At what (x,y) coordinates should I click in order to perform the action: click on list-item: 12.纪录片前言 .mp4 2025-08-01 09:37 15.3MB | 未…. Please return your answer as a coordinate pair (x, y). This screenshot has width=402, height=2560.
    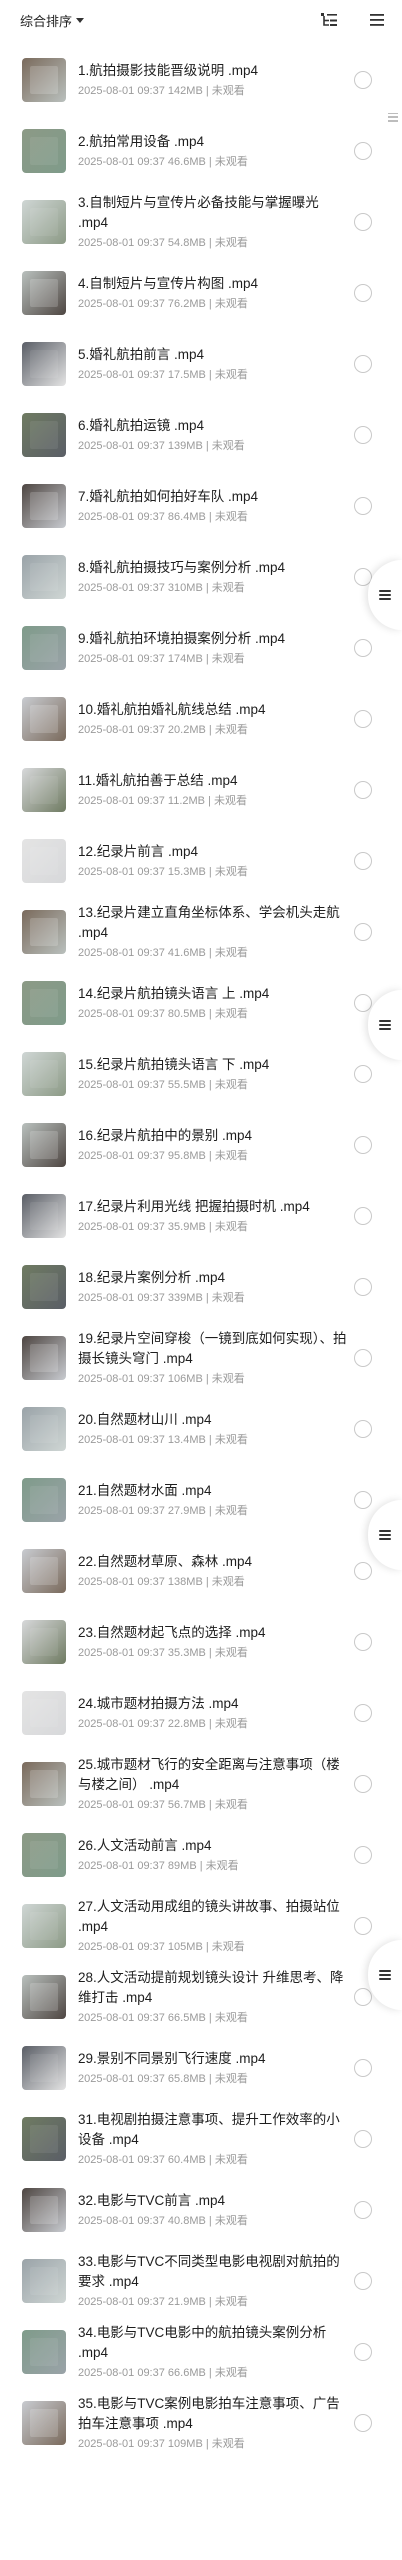
    Looking at the image, I should click on (201, 860).